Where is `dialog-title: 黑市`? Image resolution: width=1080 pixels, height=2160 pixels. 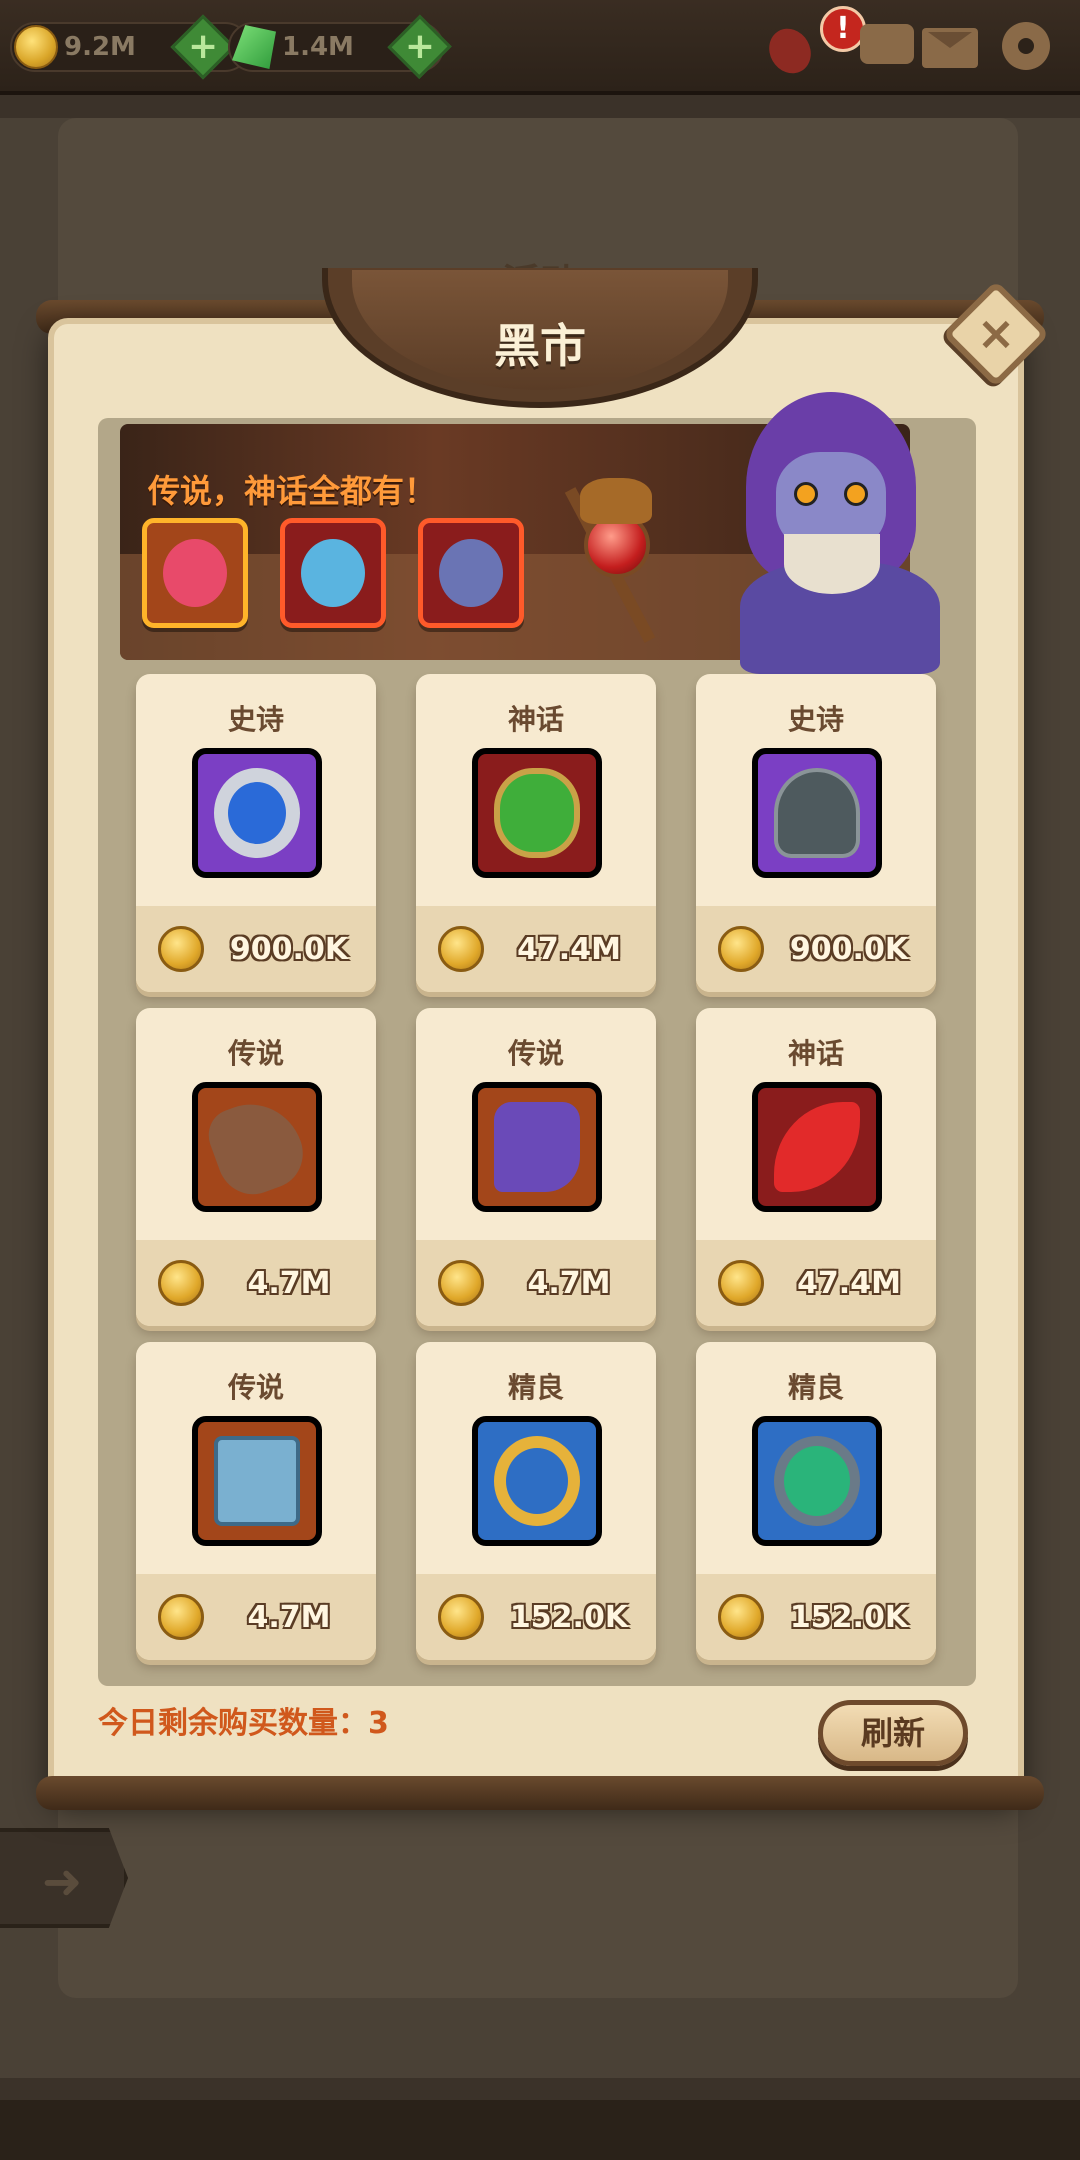
dialog-title: 黑市 is located at coordinates (540, 346).